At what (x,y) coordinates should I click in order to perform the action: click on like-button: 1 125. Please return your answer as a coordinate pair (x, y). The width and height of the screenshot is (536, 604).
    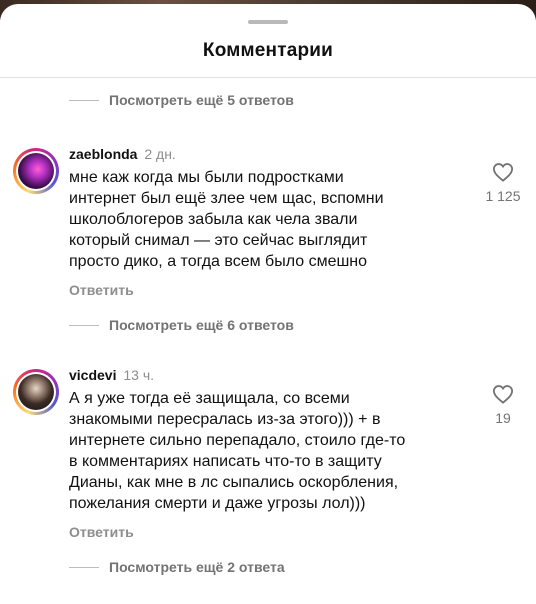
    Looking at the image, I should click on (503, 183).